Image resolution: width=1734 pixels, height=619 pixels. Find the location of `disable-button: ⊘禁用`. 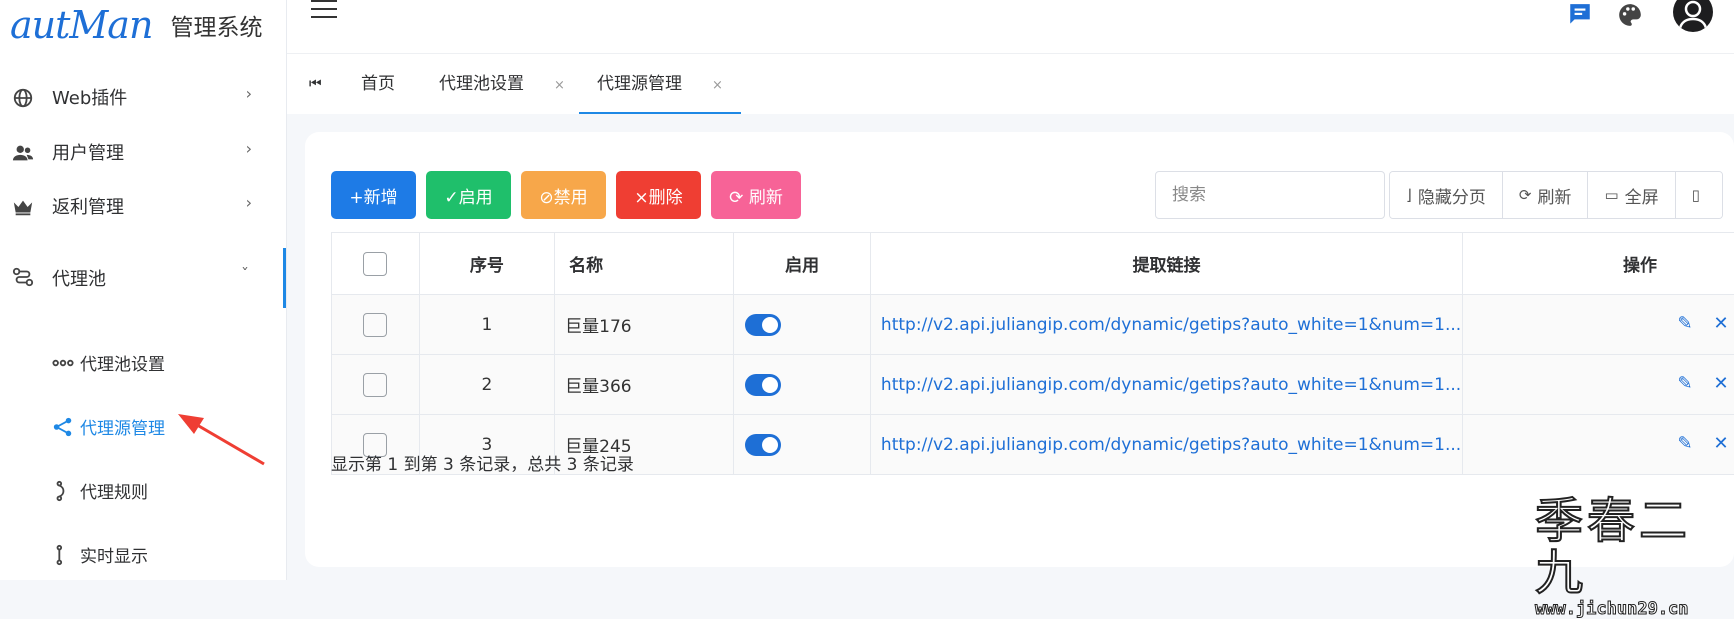

disable-button: ⊘禁用 is located at coordinates (563, 195).